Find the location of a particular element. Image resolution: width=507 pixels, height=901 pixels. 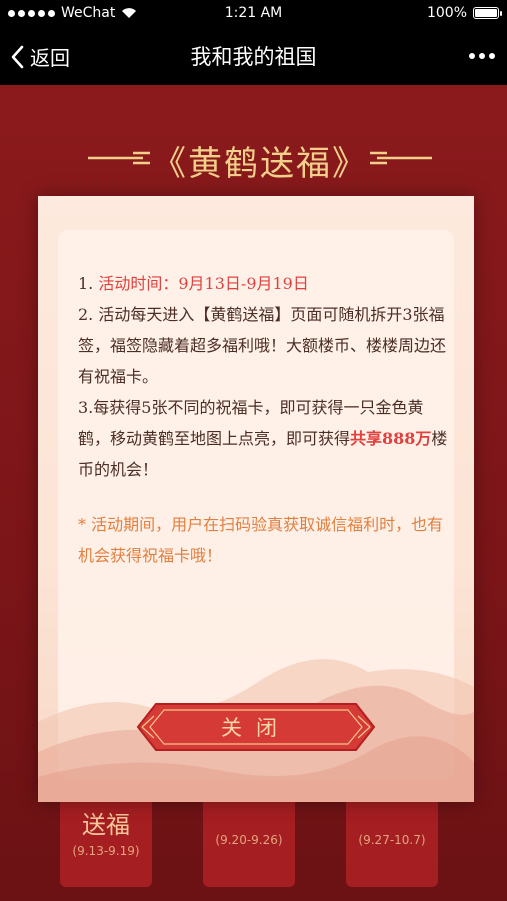

stage-card: 送福 (9.13-9.19) is located at coordinates (106, 842).